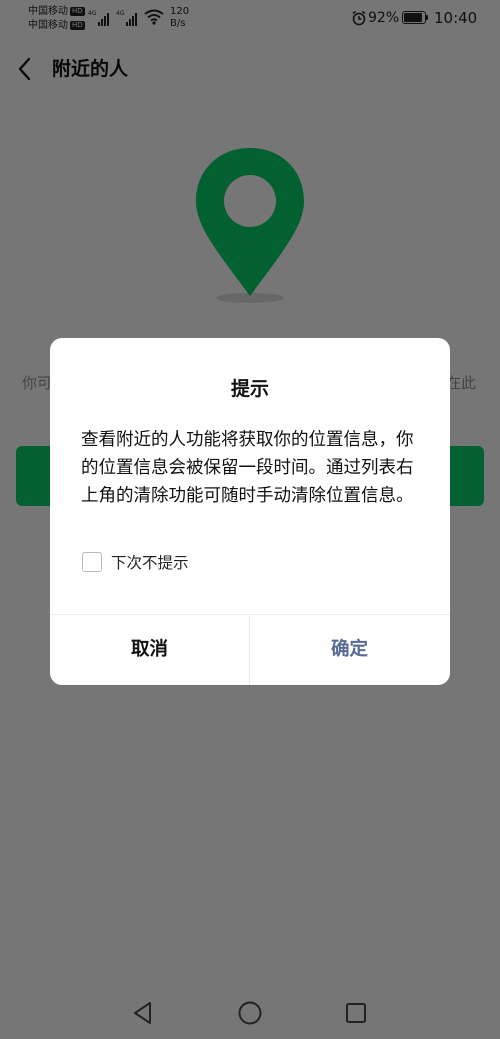 This screenshot has height=1039, width=500. Describe the element at coordinates (349, 650) in the screenshot. I see `confirm-button: 确定` at that location.